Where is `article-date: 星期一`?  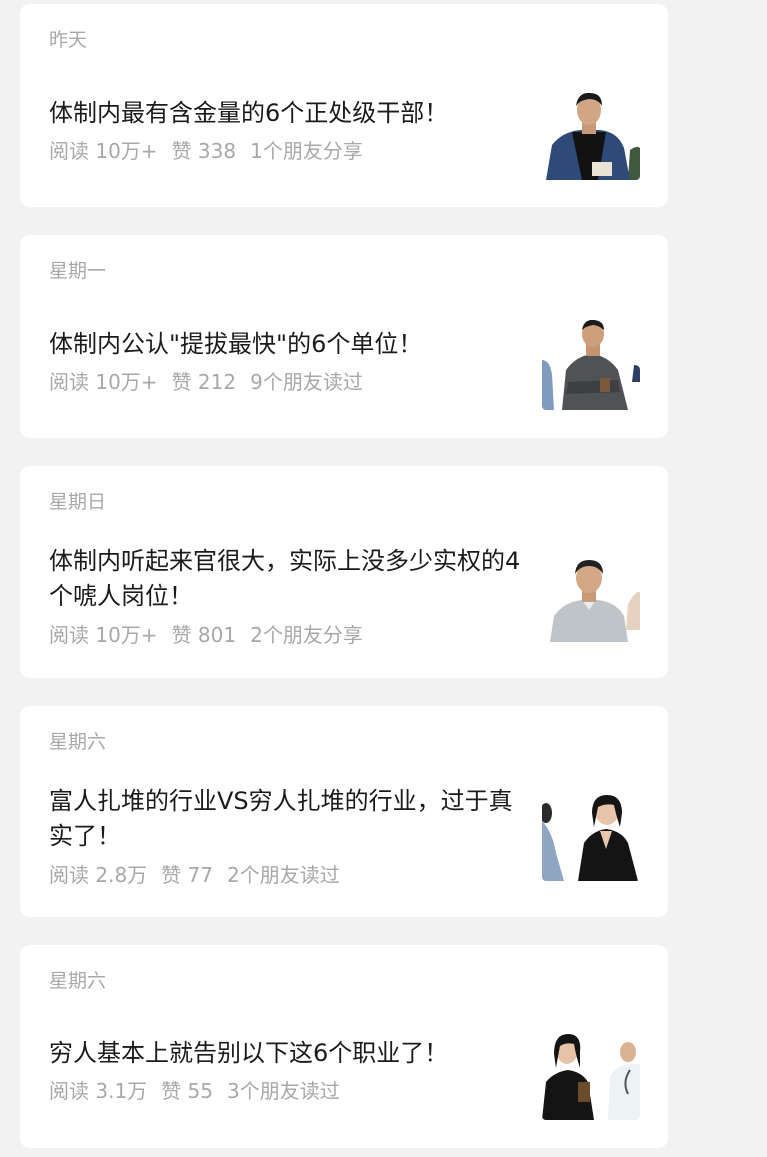 article-date: 星期一 is located at coordinates (78, 271).